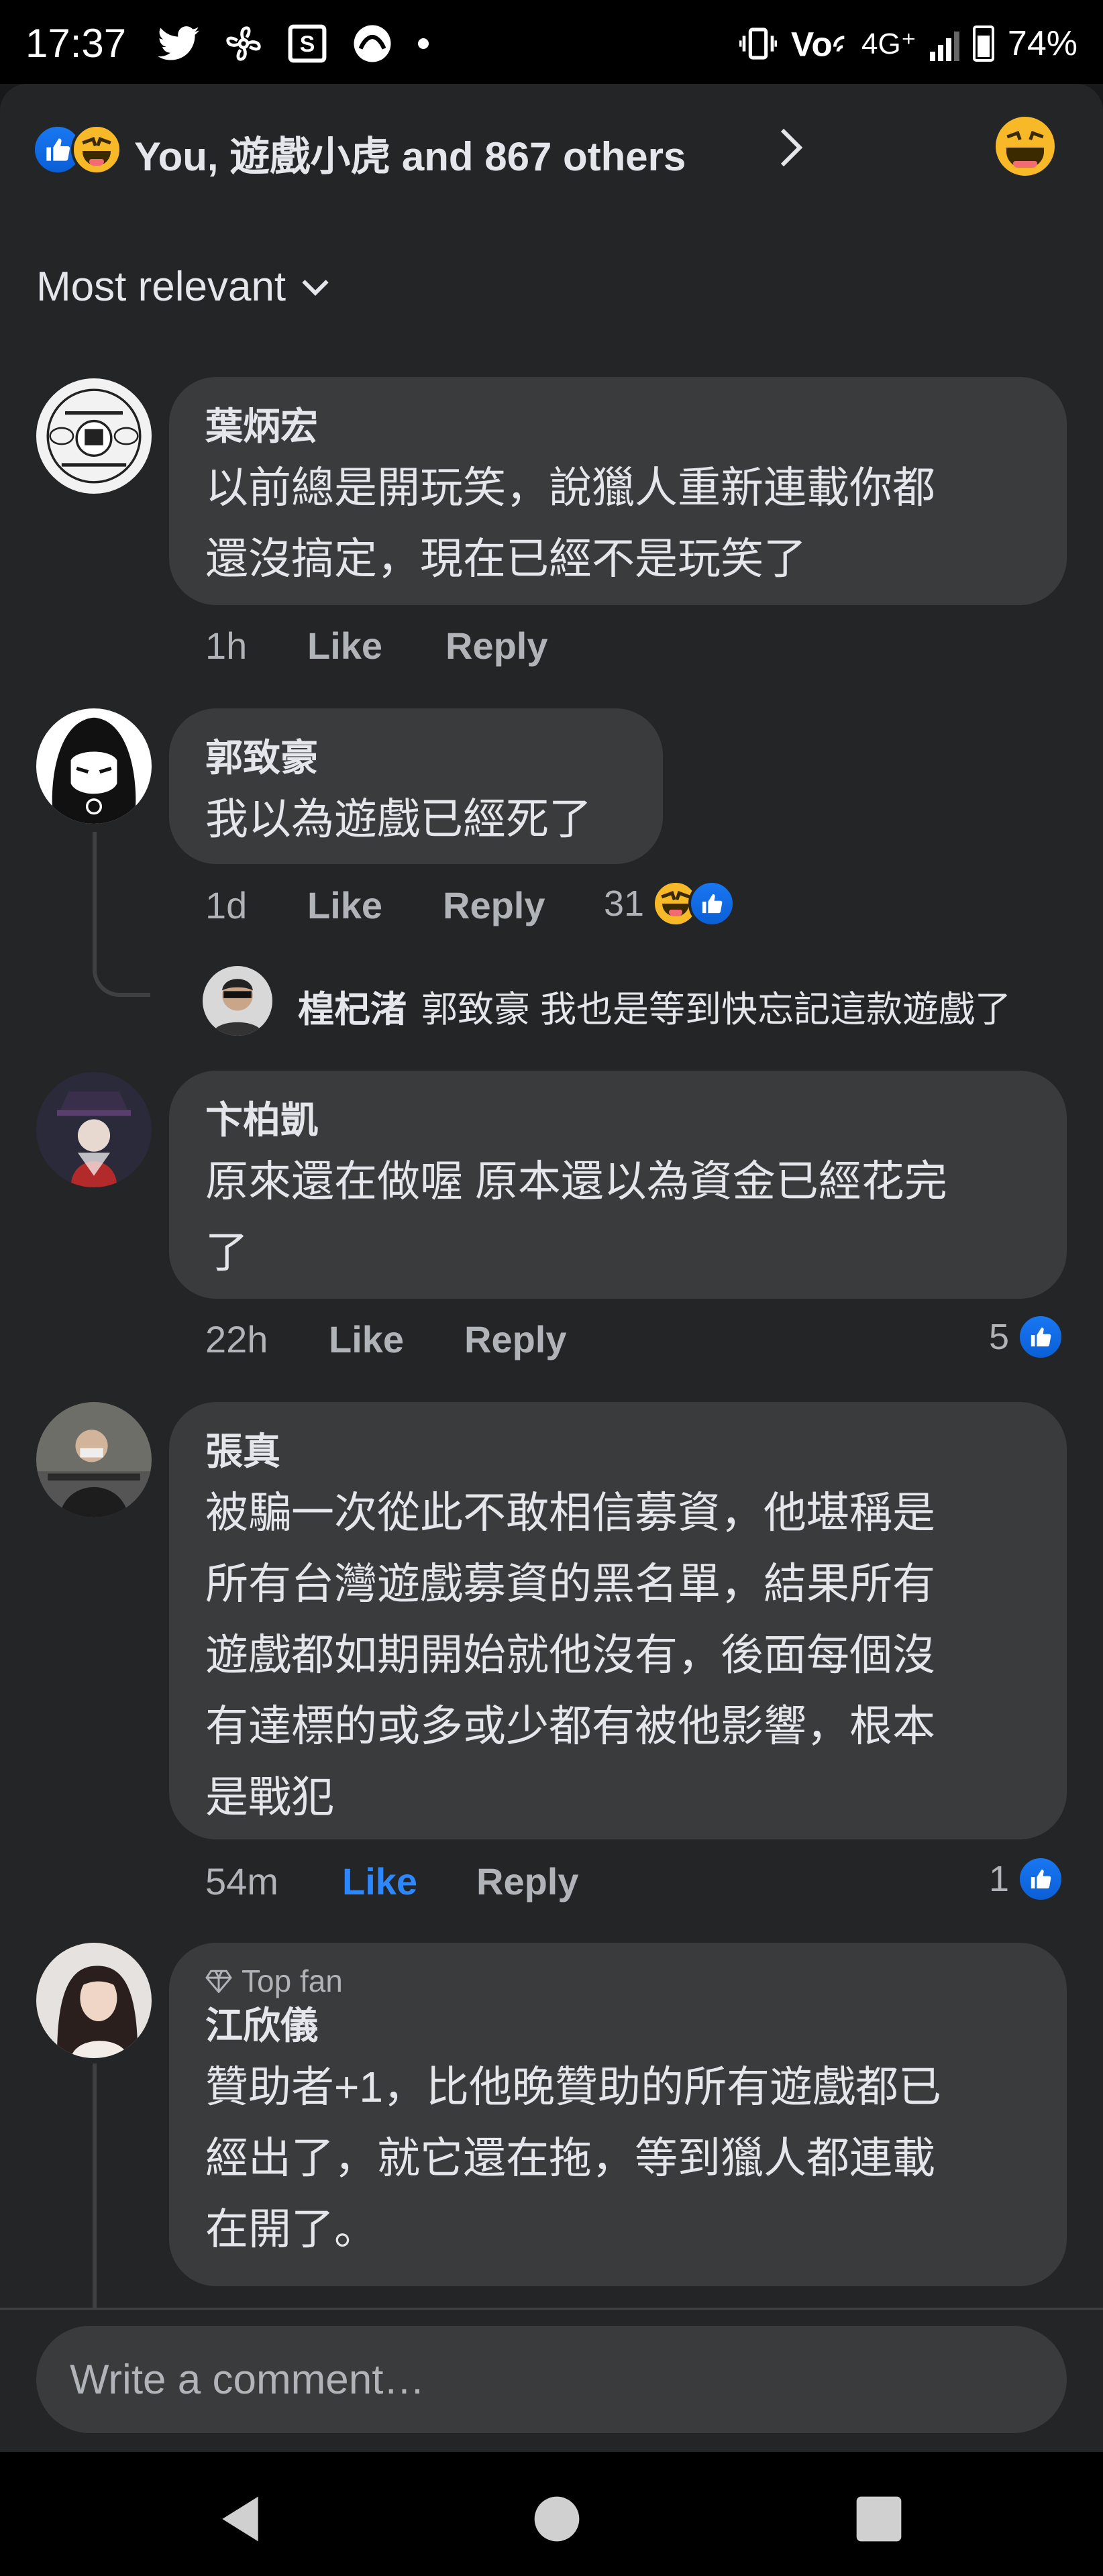 This screenshot has width=1103, height=2576. Describe the element at coordinates (812, 43) in the screenshot. I see `svg-text: Vo` at that location.